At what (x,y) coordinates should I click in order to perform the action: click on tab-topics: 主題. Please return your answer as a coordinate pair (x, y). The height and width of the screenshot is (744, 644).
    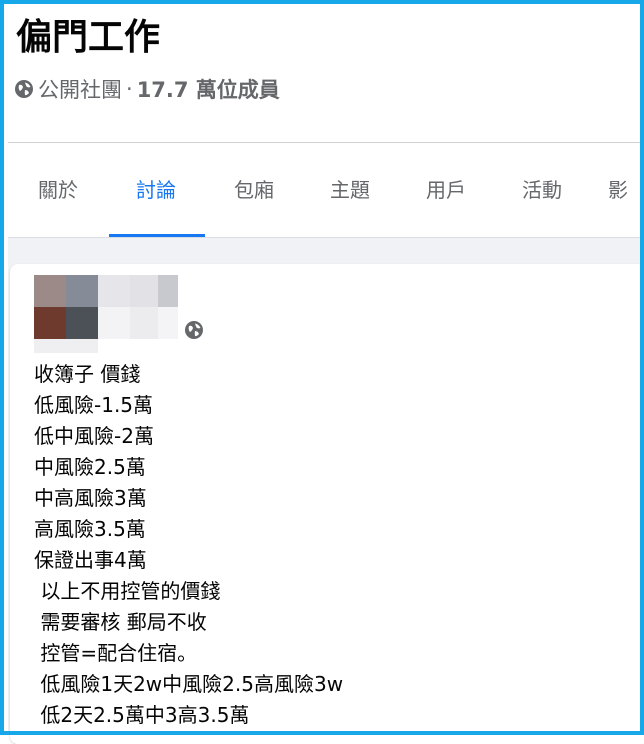
    Looking at the image, I should click on (350, 190).